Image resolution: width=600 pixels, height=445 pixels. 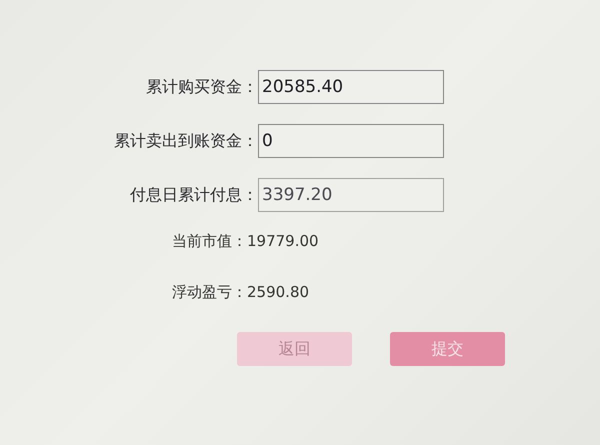 I want to click on info-text: 浮动盈亏：2590.80, so click(x=241, y=292).